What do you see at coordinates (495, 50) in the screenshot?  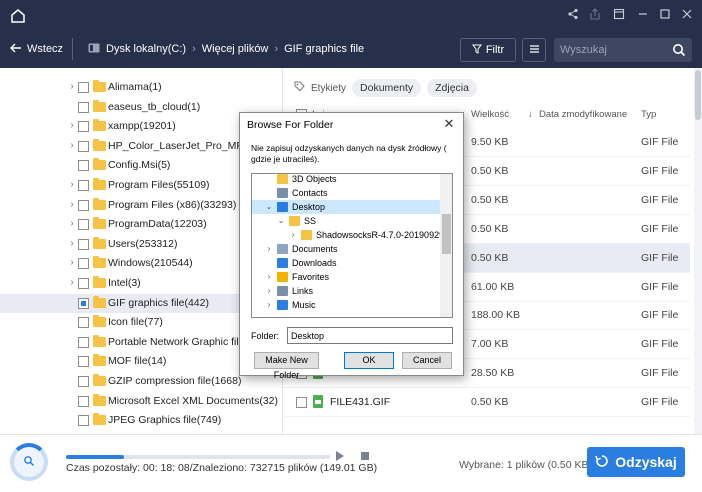 I see `filter-label: Filtr` at bounding box center [495, 50].